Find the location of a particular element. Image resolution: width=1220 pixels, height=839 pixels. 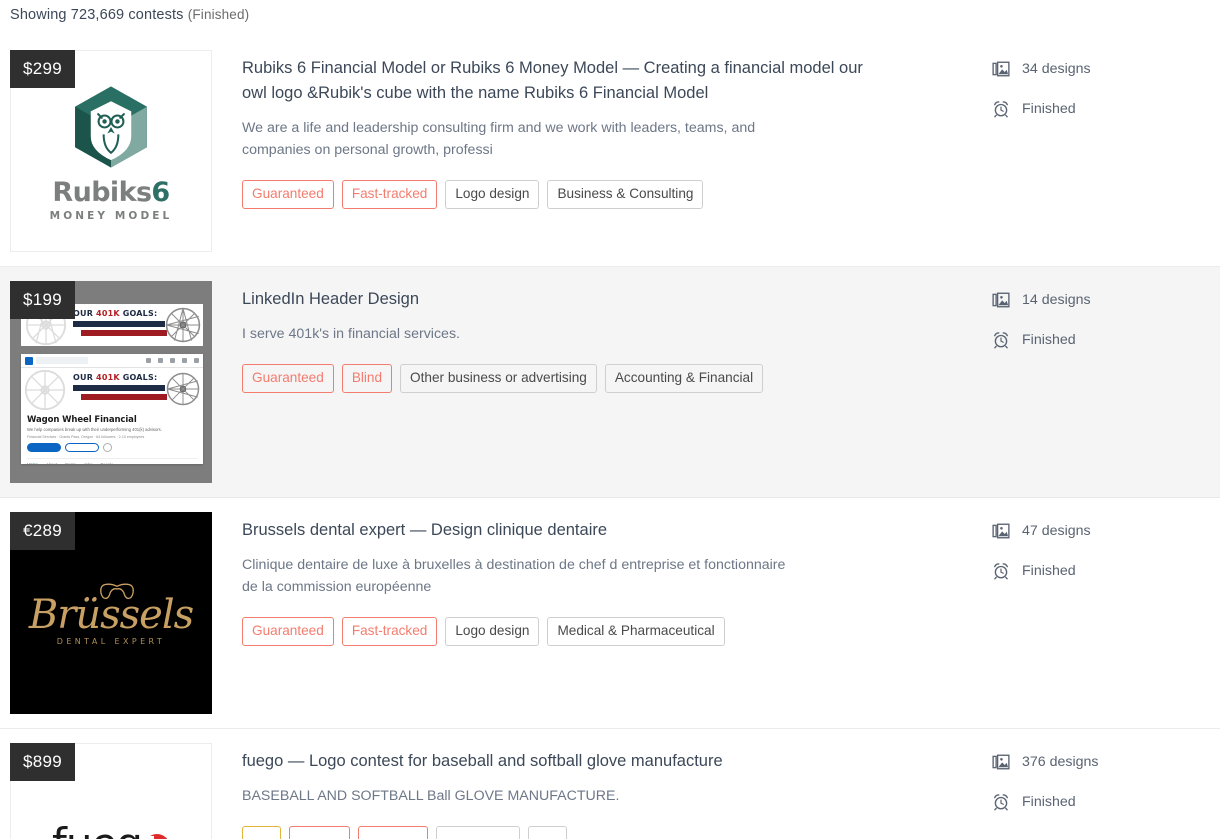

fuego-logo: fueg is located at coordinates (111, 831).